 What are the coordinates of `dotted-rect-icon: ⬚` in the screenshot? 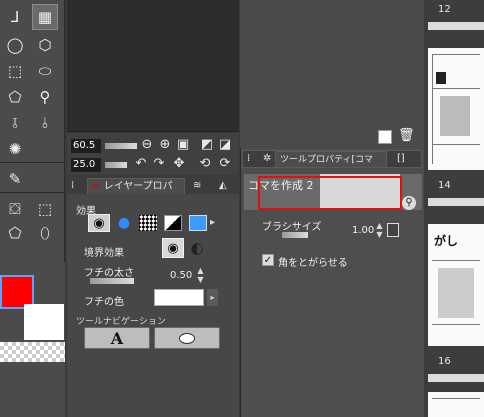 It's located at (45, 209).